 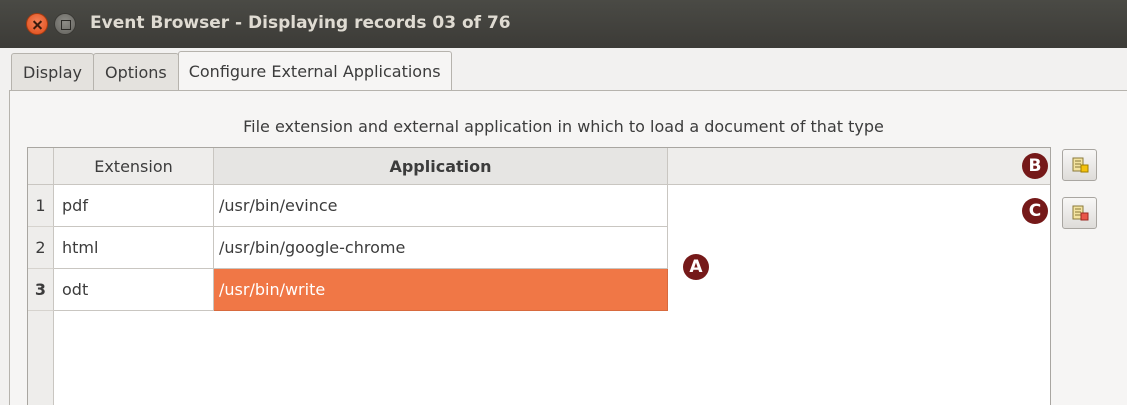 I want to click on remove-row-icon, so click(x=1080, y=213).